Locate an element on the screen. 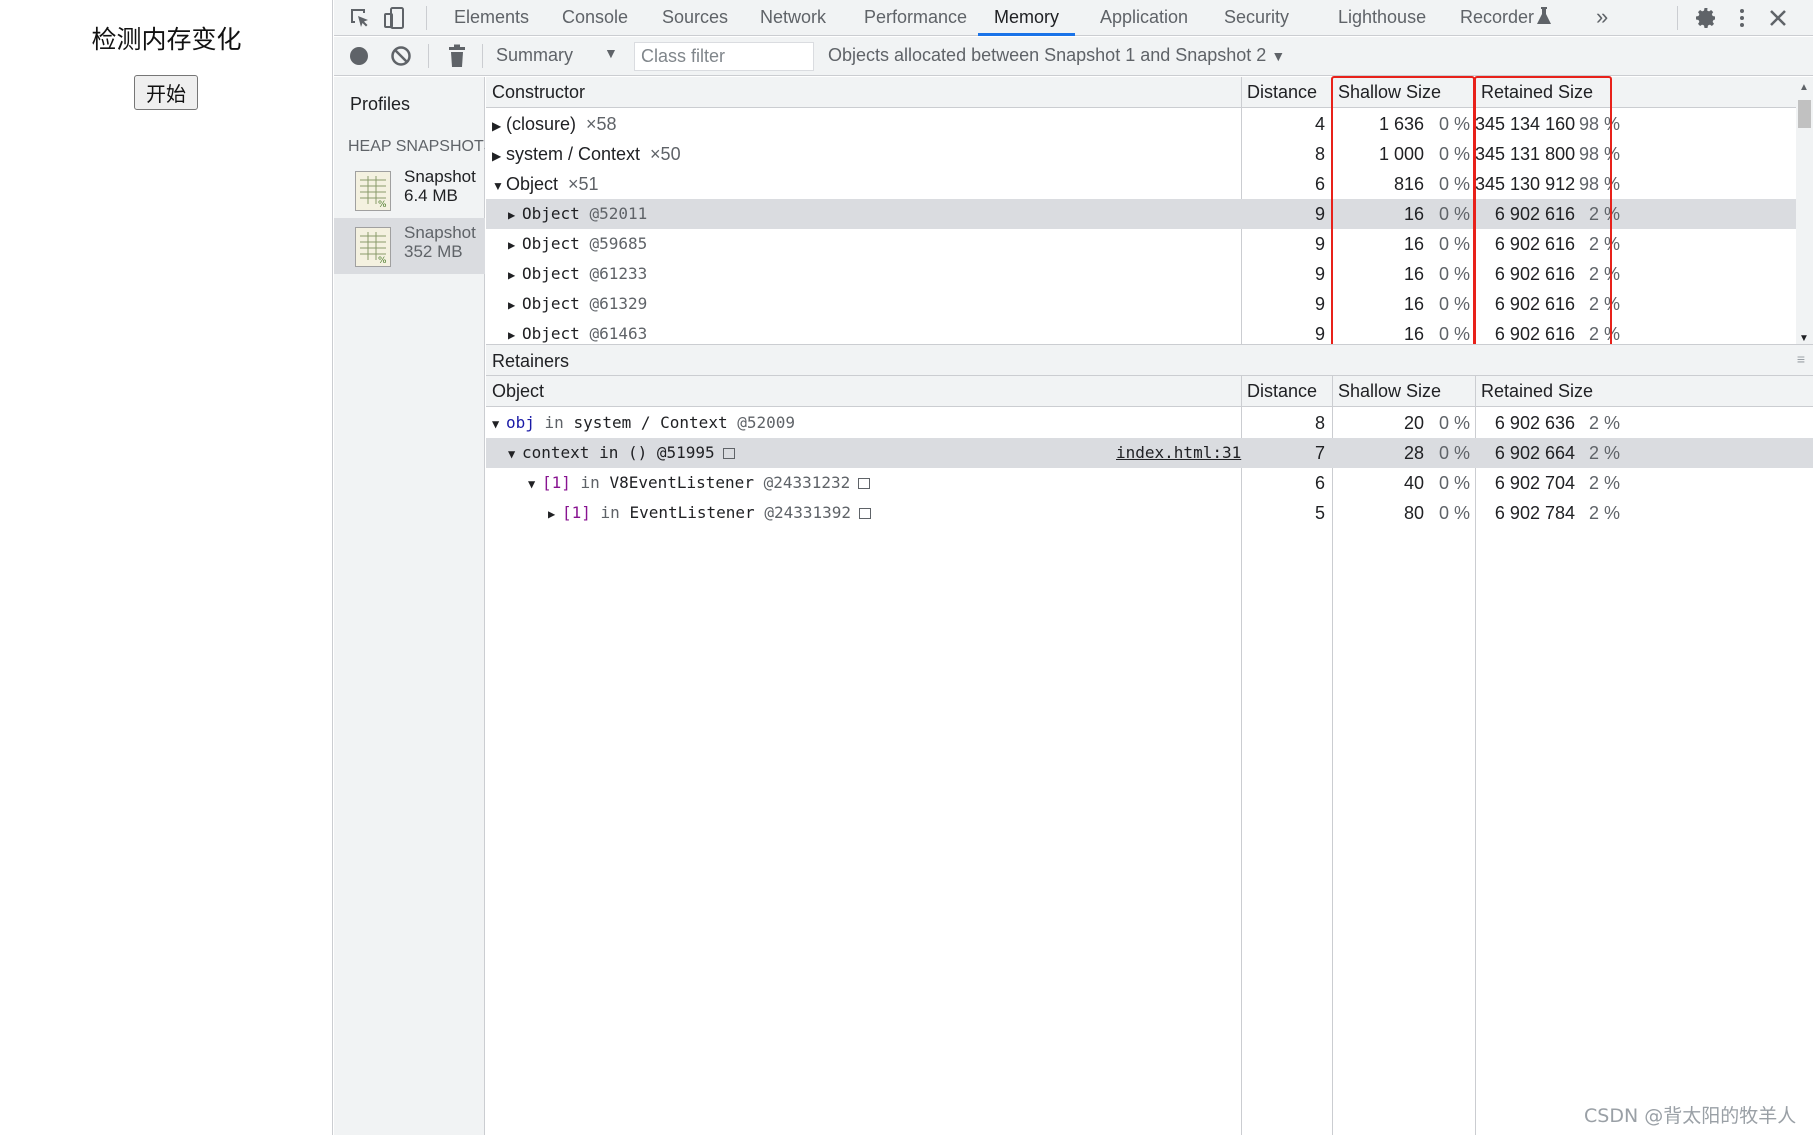  retainers-title: Retainers is located at coordinates (531, 361).